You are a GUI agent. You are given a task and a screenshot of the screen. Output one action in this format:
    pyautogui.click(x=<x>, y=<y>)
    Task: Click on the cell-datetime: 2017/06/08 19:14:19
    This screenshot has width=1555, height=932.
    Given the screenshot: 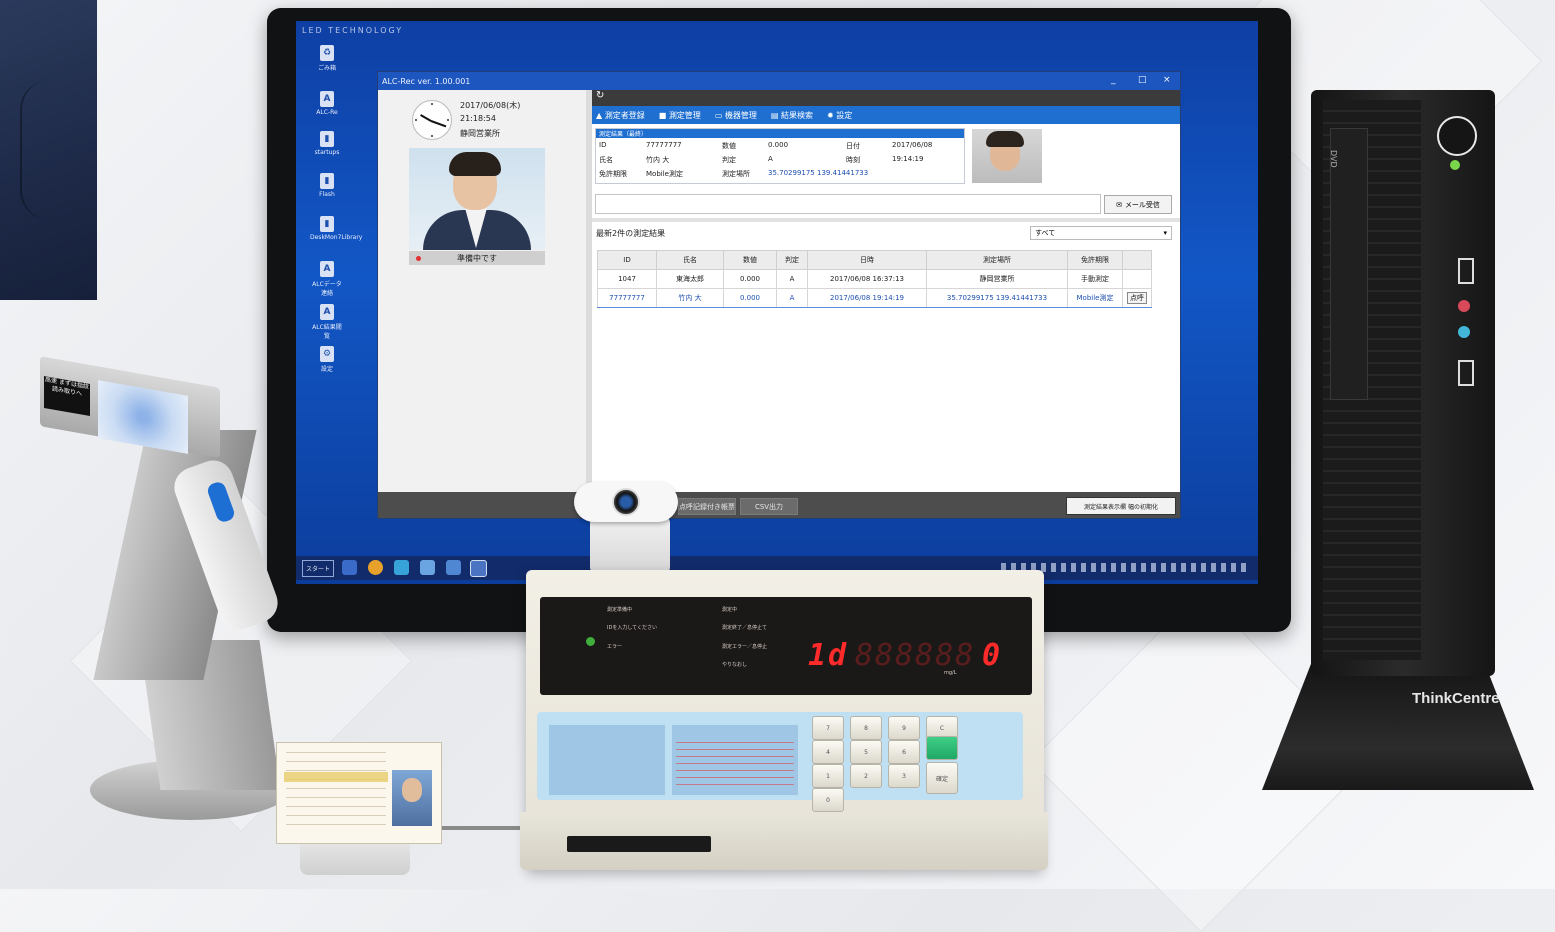 What is the action you would take?
    pyautogui.click(x=867, y=298)
    